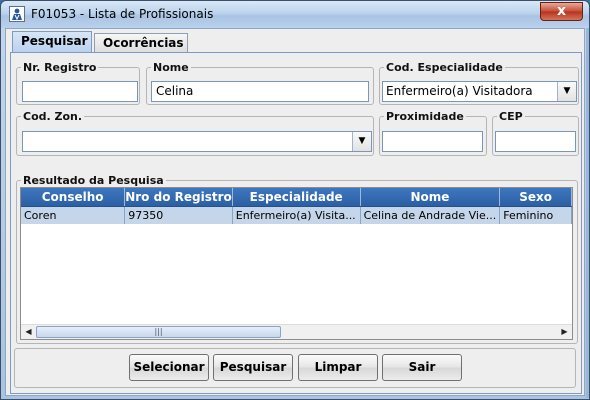 The height and width of the screenshot is (400, 590). I want to click on scroll-thumb: |||, so click(158, 332).